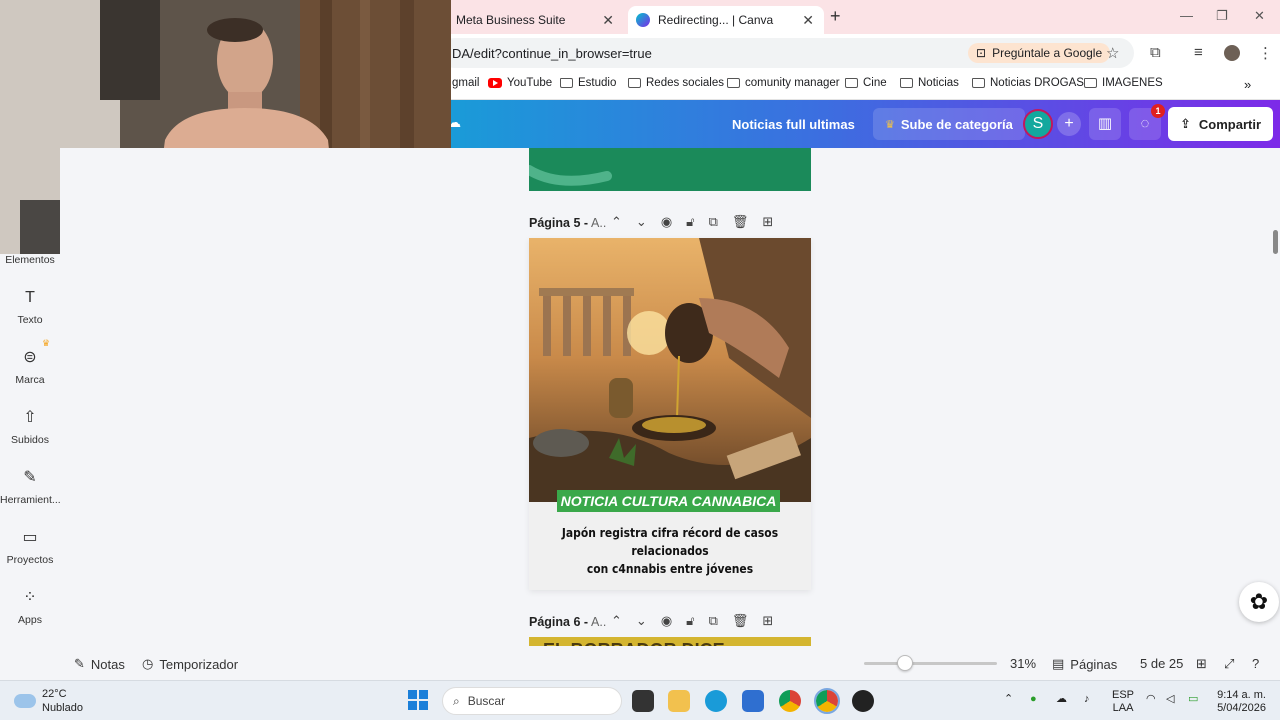 The width and height of the screenshot is (1280, 720). I want to click on bookmark-star-icon: ☆, so click(1112, 53).